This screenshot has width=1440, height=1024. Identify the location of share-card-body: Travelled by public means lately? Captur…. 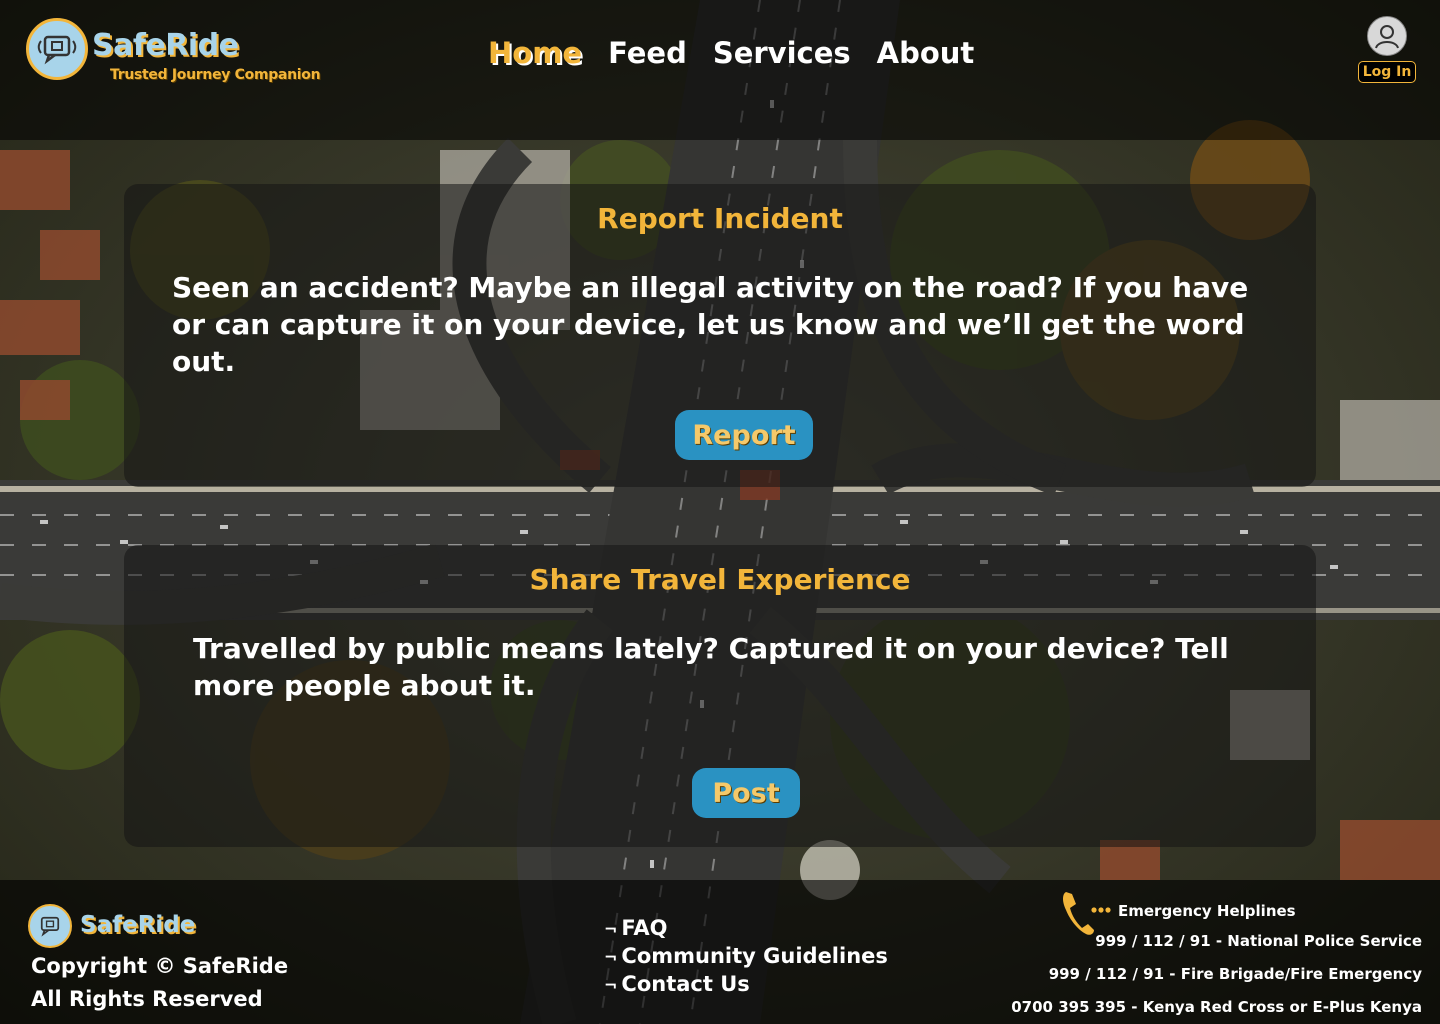
(711, 667).